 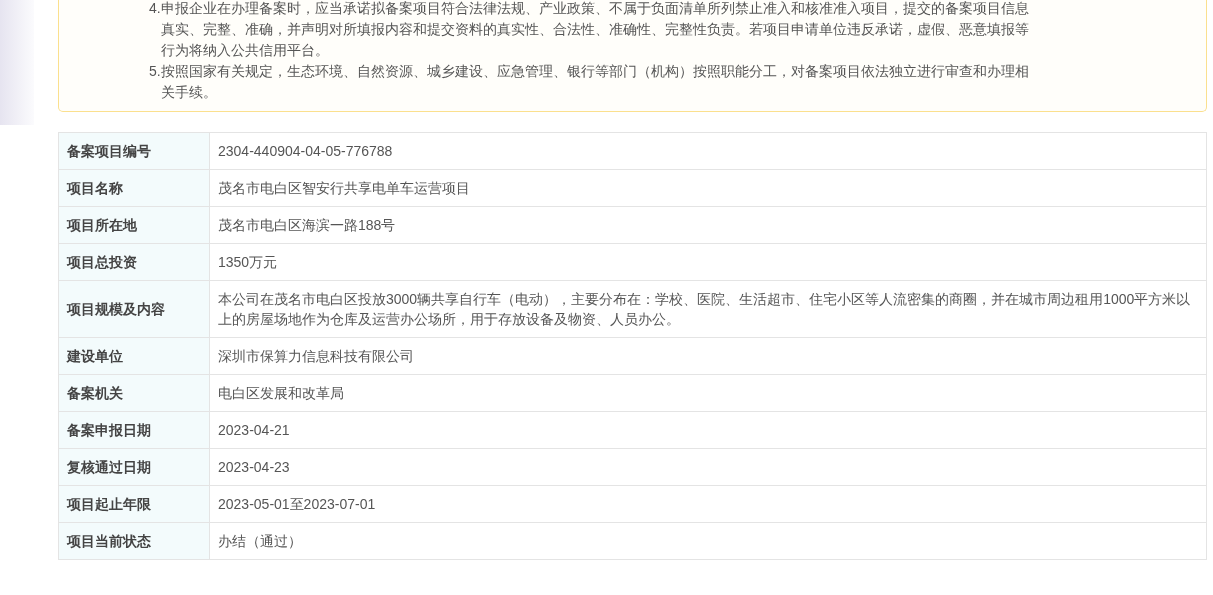 I want to click on field-value: 茂名市电白区海滨一路188号, so click(x=708, y=225).